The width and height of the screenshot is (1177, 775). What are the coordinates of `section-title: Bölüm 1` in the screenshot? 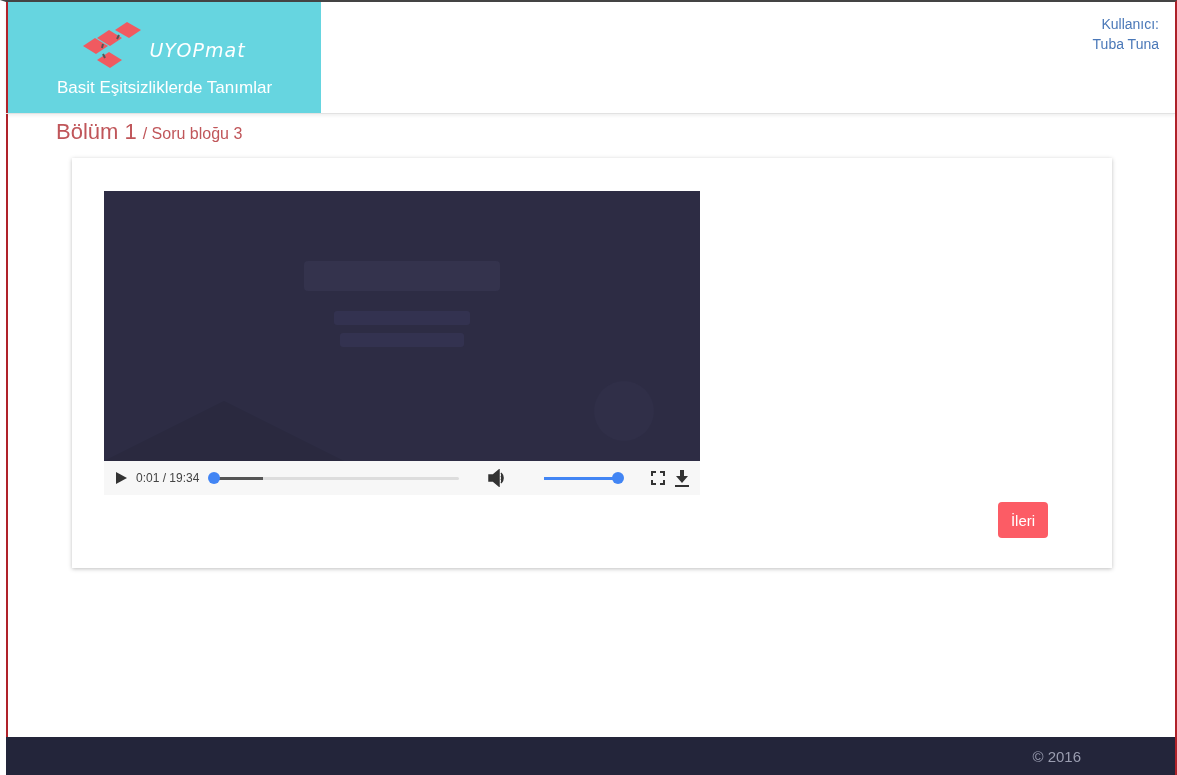 It's located at (96, 132).